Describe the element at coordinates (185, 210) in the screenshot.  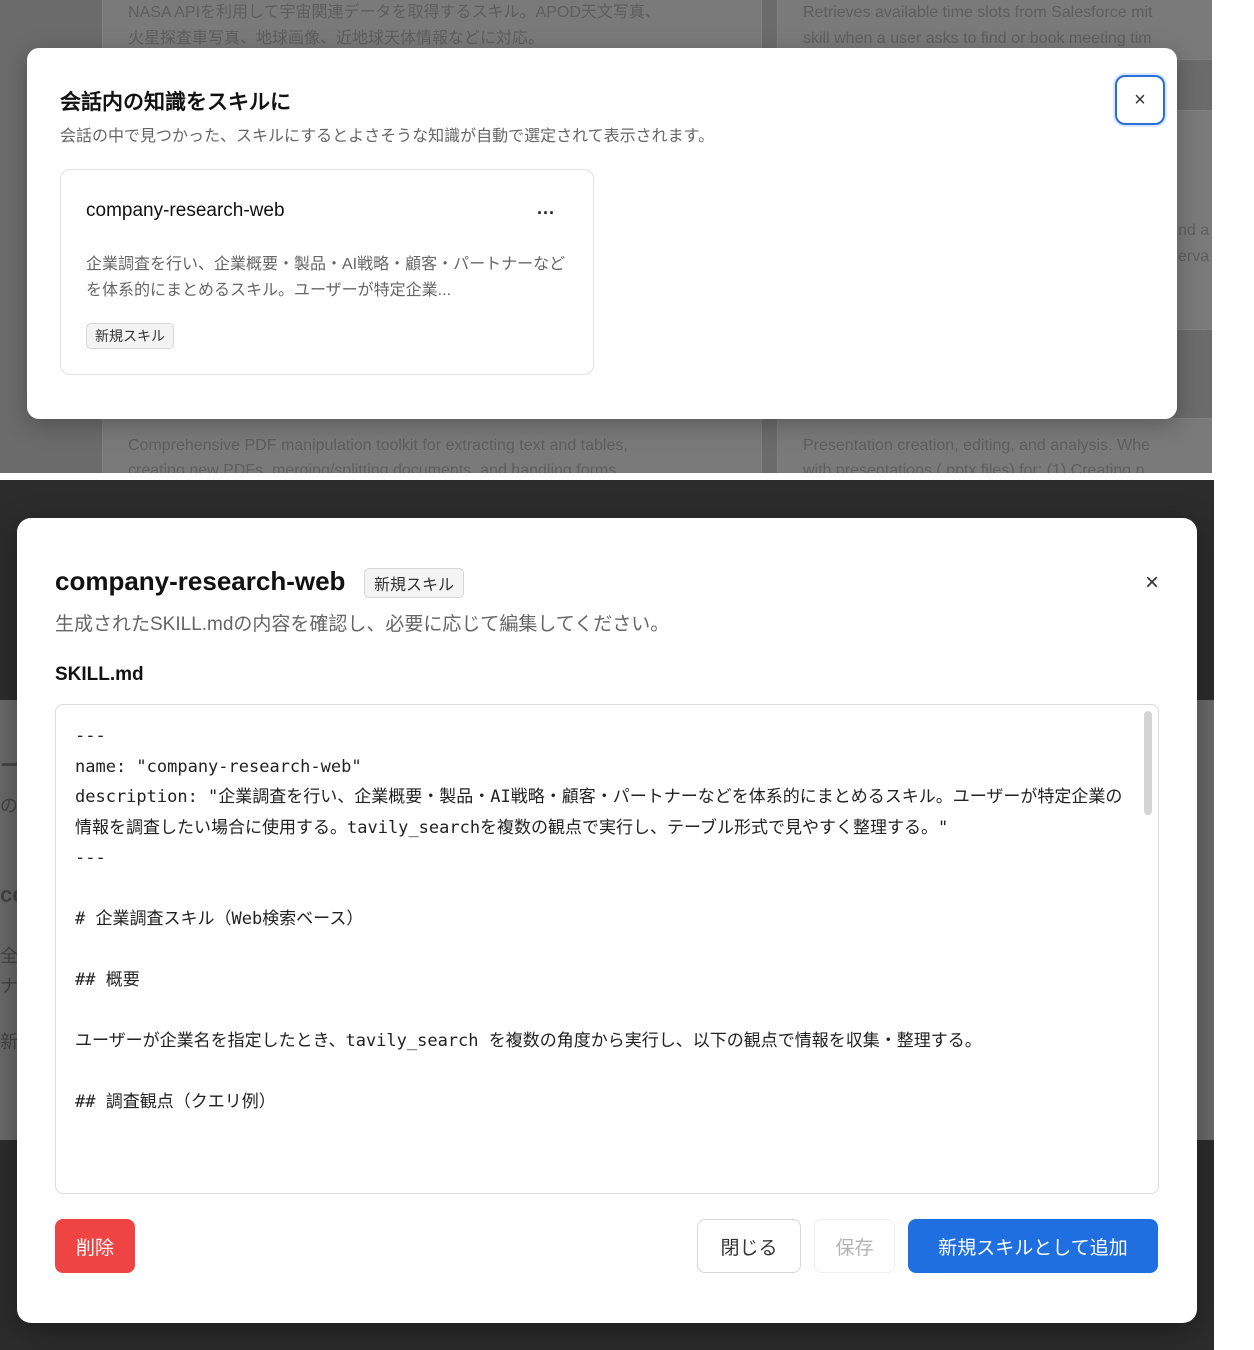
I see `skill-name: company-research-web` at that location.